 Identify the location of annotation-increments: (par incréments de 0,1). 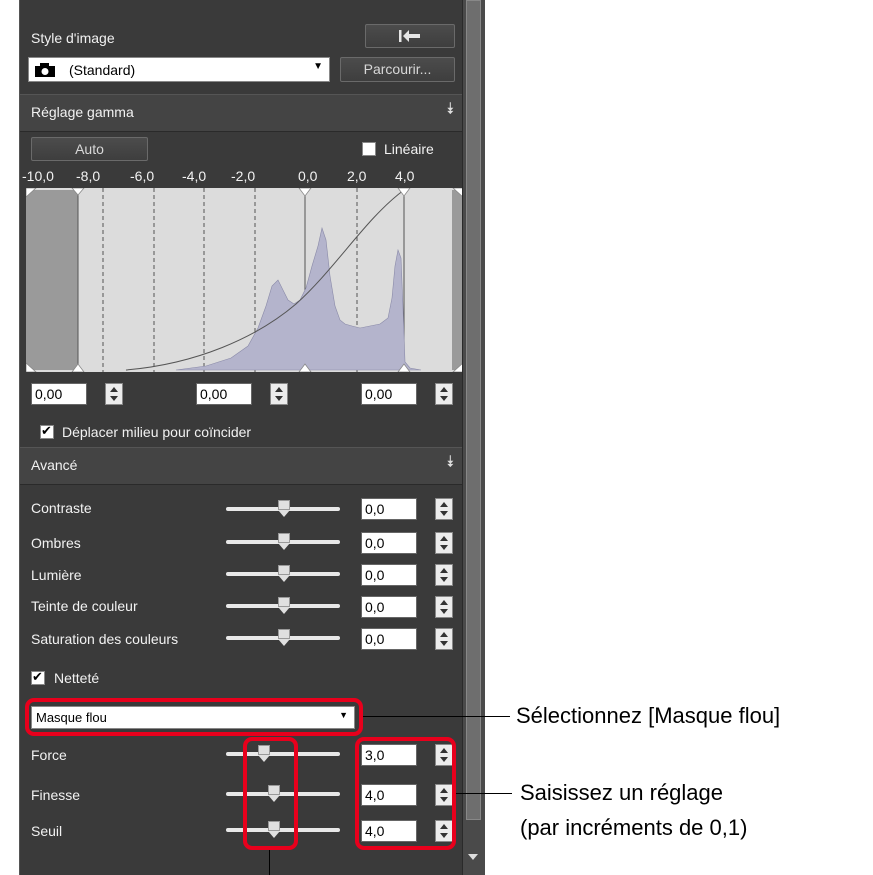
(634, 827).